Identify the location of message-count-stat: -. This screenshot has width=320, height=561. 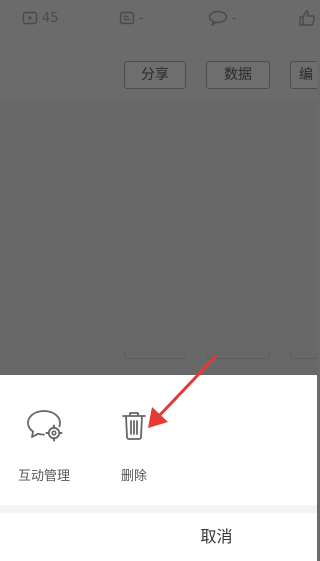
(222, 18).